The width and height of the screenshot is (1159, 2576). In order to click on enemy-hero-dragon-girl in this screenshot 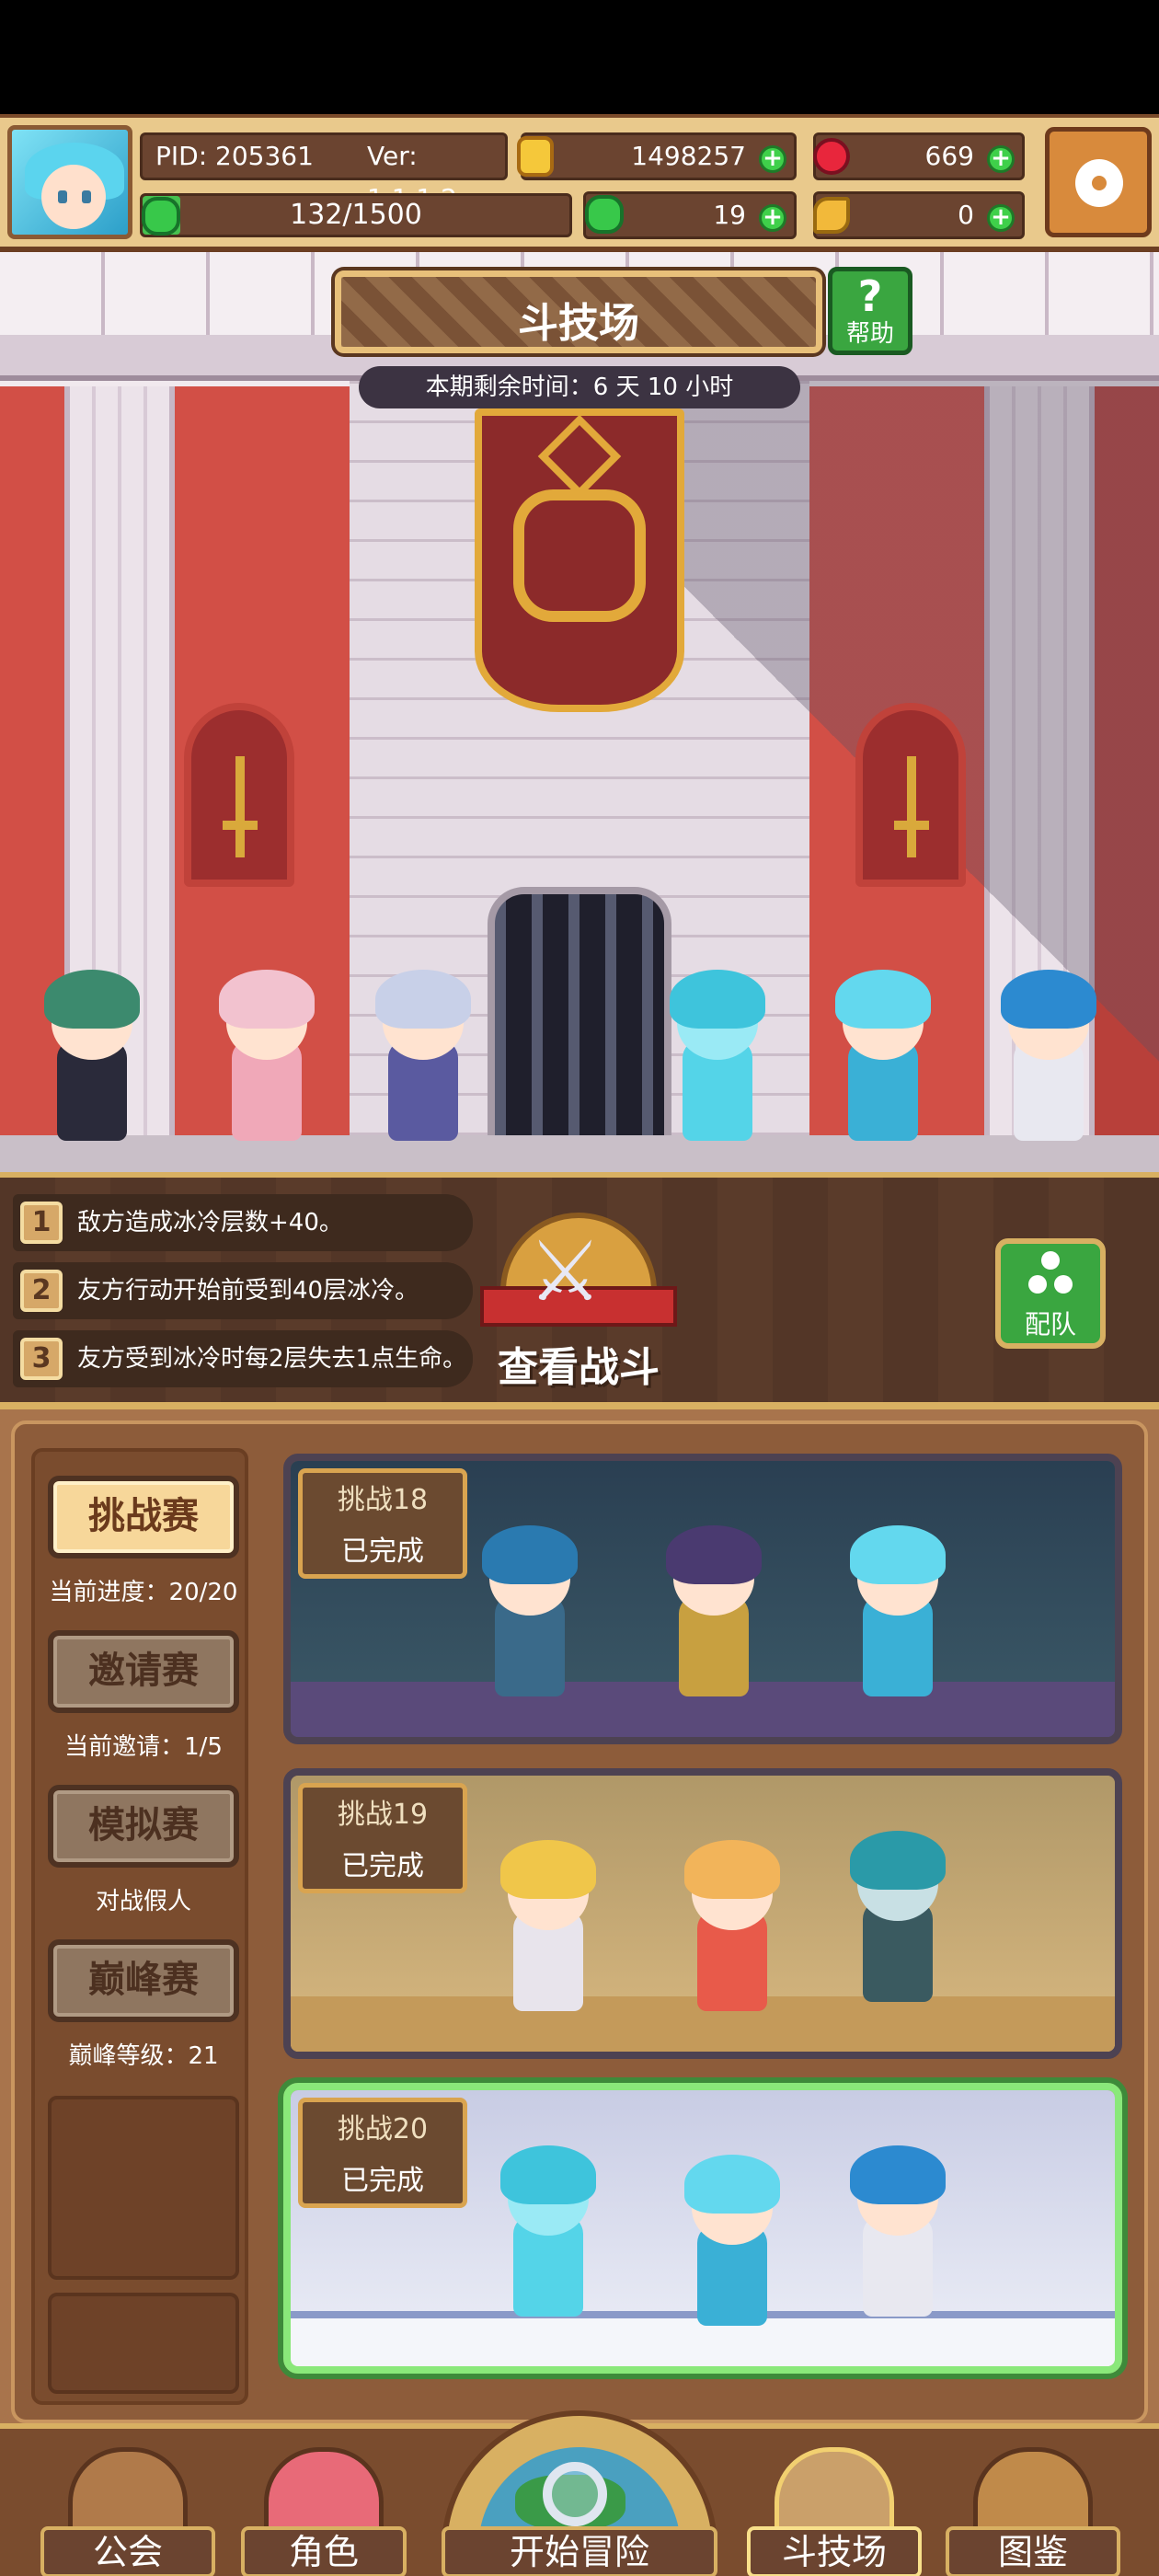, I will do `click(530, 1608)`.